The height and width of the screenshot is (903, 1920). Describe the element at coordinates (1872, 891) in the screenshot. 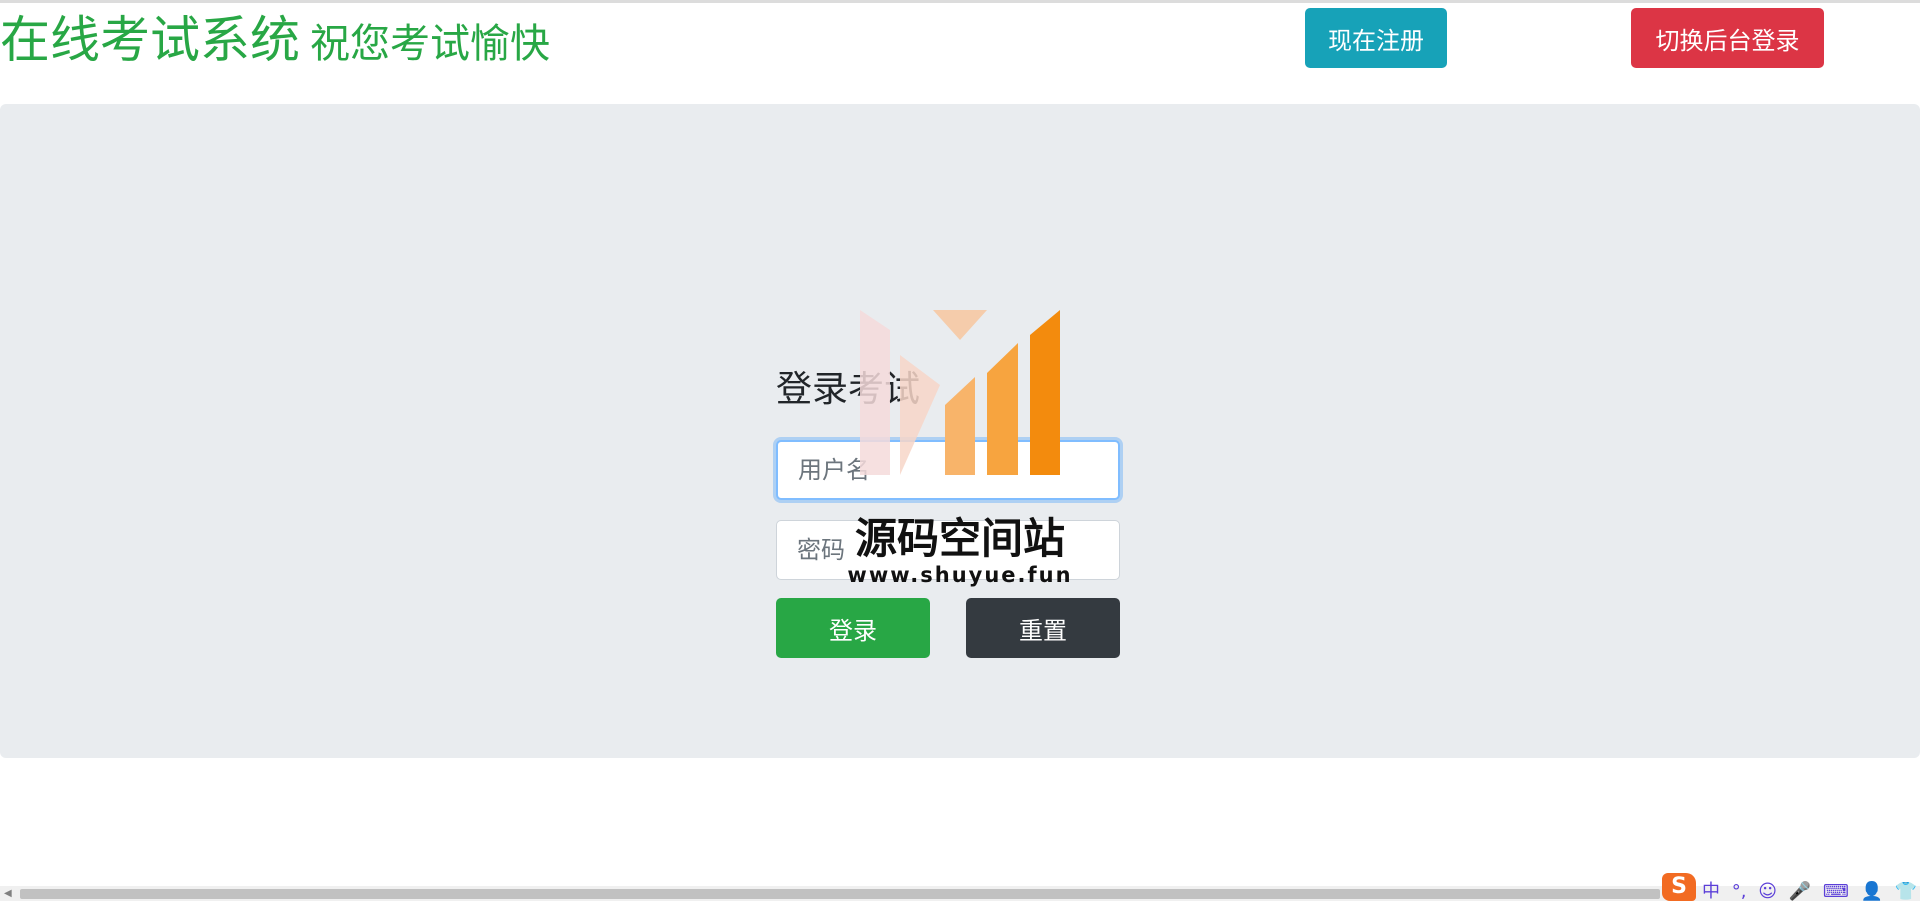

I see `user-icon: 👤` at that location.